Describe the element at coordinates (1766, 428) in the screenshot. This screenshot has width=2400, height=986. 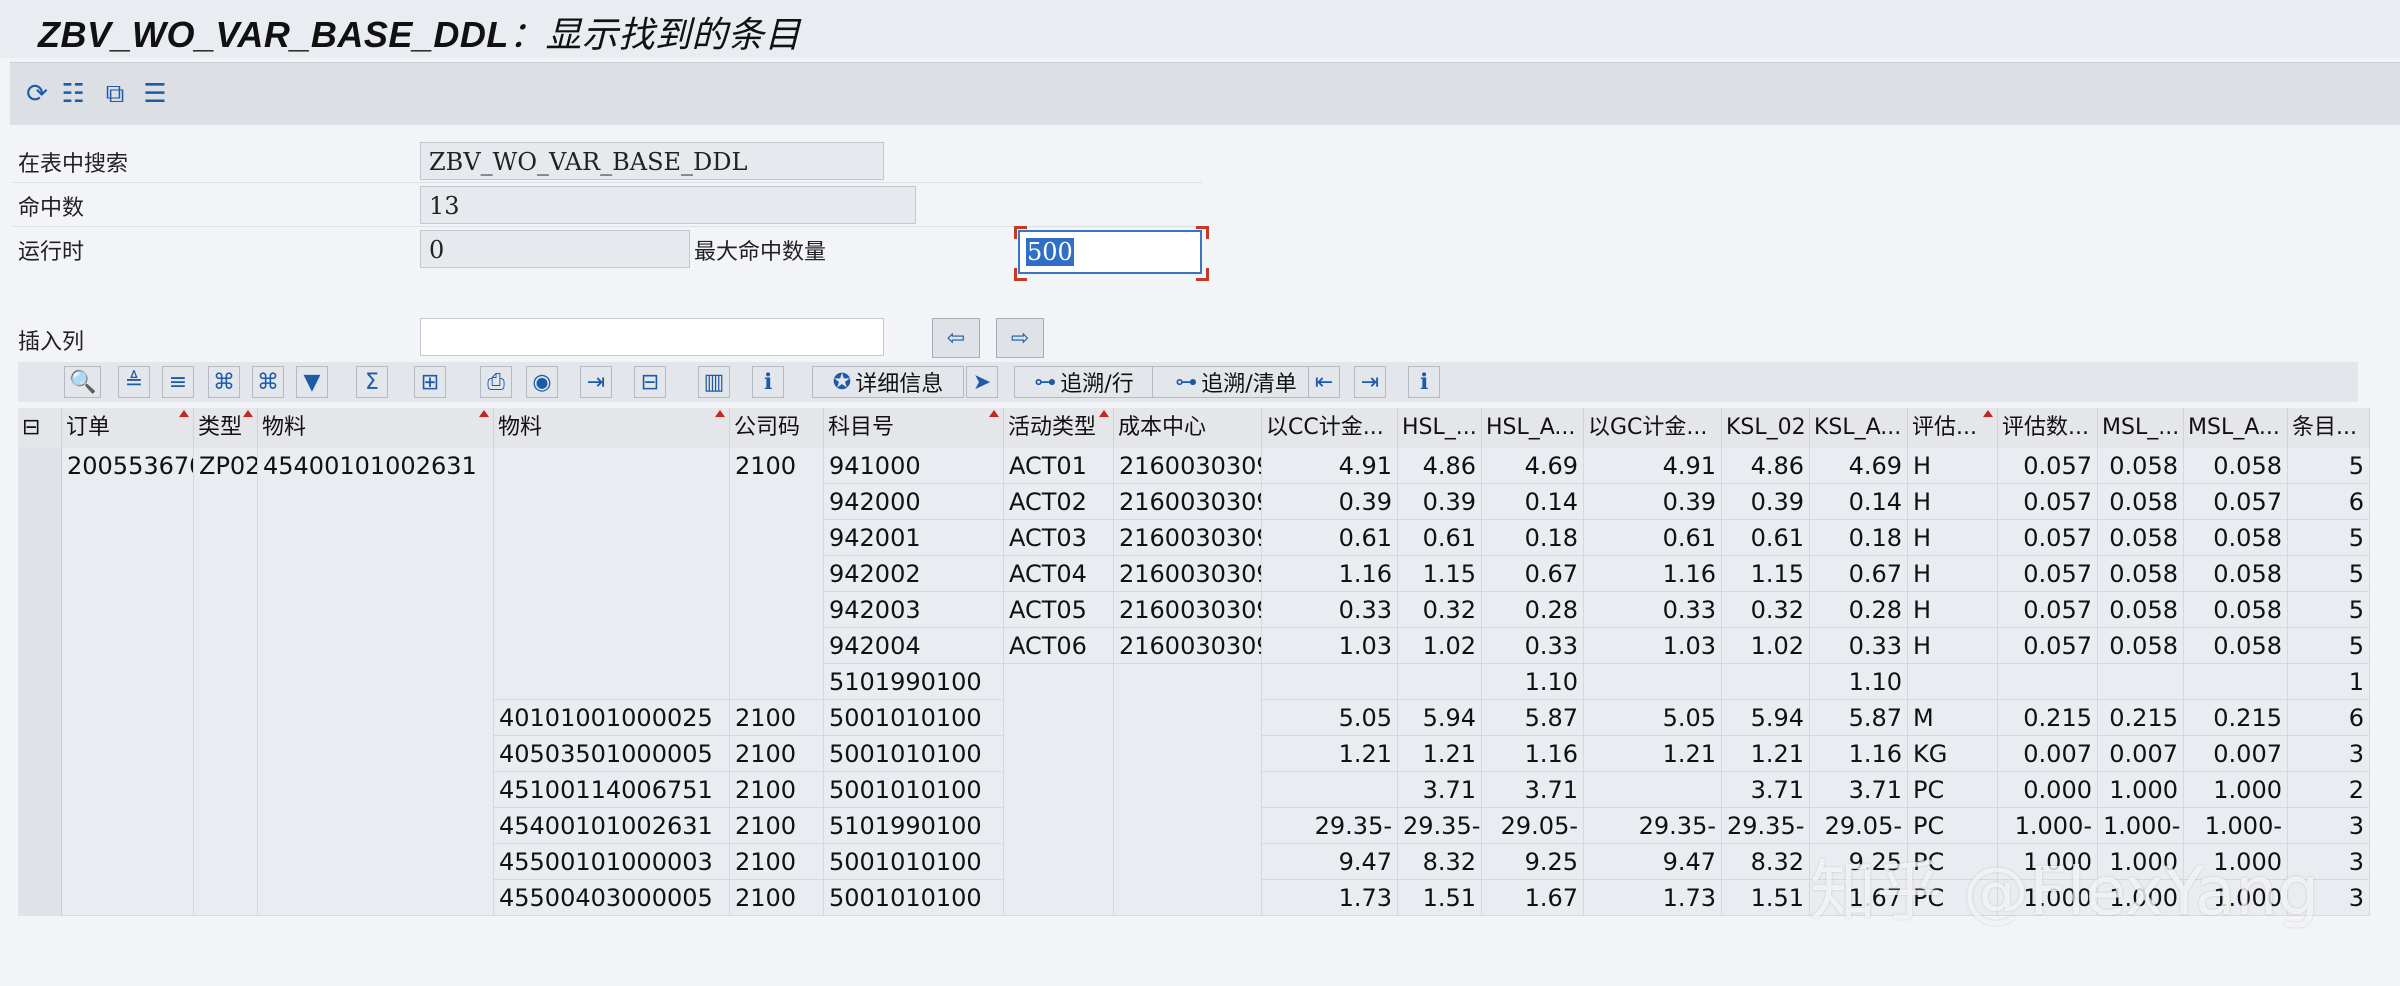
I see `column-header-12: KSL_02` at that location.